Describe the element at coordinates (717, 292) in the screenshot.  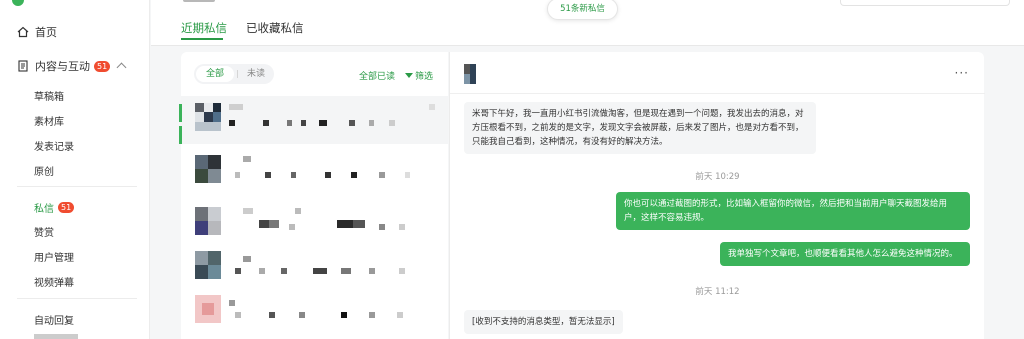
I see `message-timestamp: 前天 11:12` at that location.